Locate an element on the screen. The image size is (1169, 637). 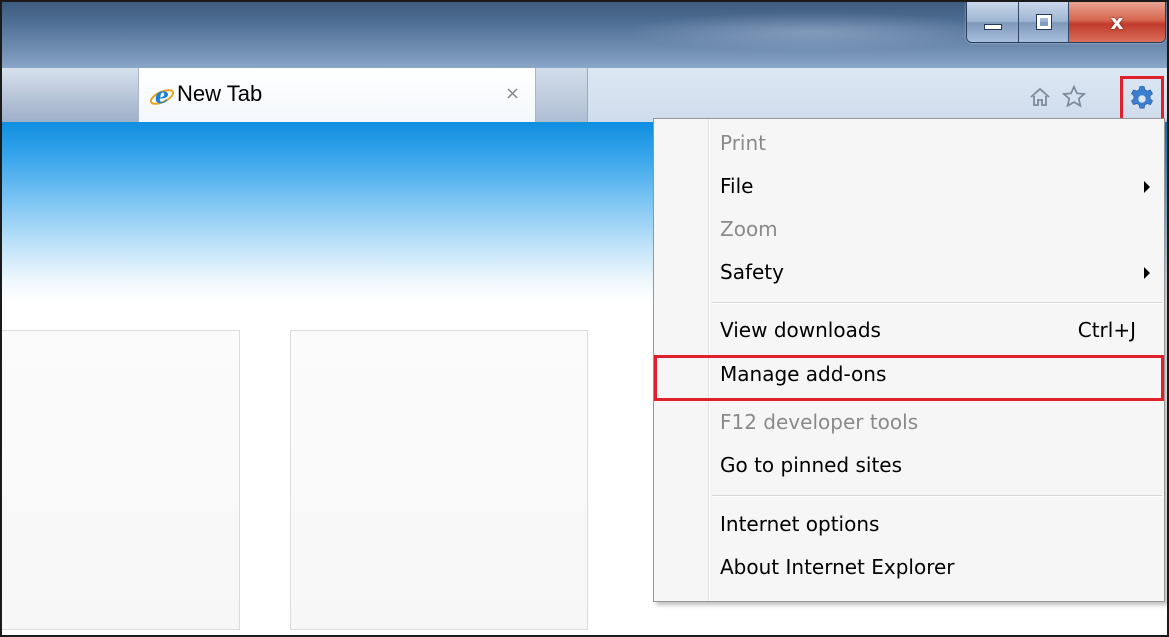
favorites-button is located at coordinates (1074, 97).